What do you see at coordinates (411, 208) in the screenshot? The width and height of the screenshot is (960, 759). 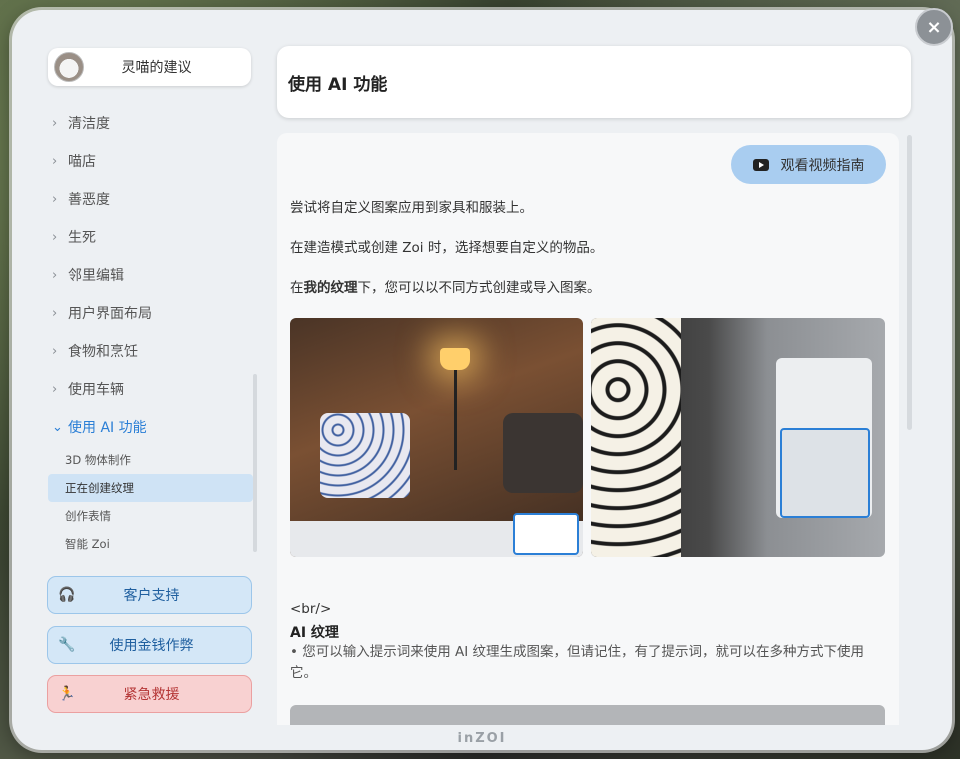 I see `paragraph: 尝试将自定义图案应用到家具和服装上。` at bounding box center [411, 208].